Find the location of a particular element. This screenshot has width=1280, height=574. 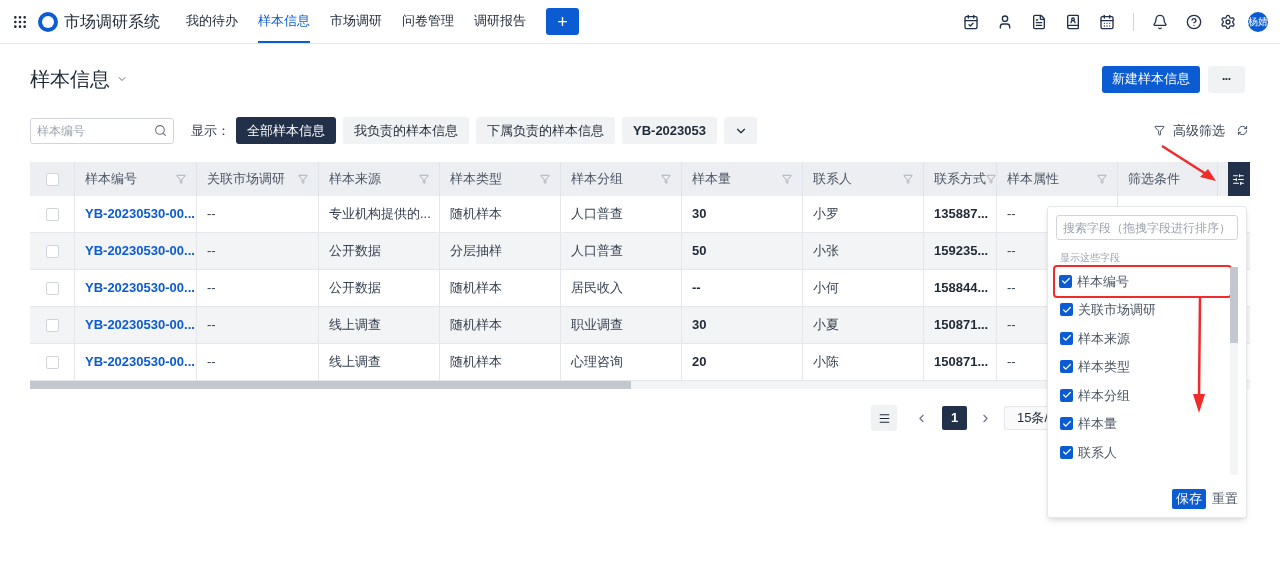

column-header: 样本量 is located at coordinates (711, 179).